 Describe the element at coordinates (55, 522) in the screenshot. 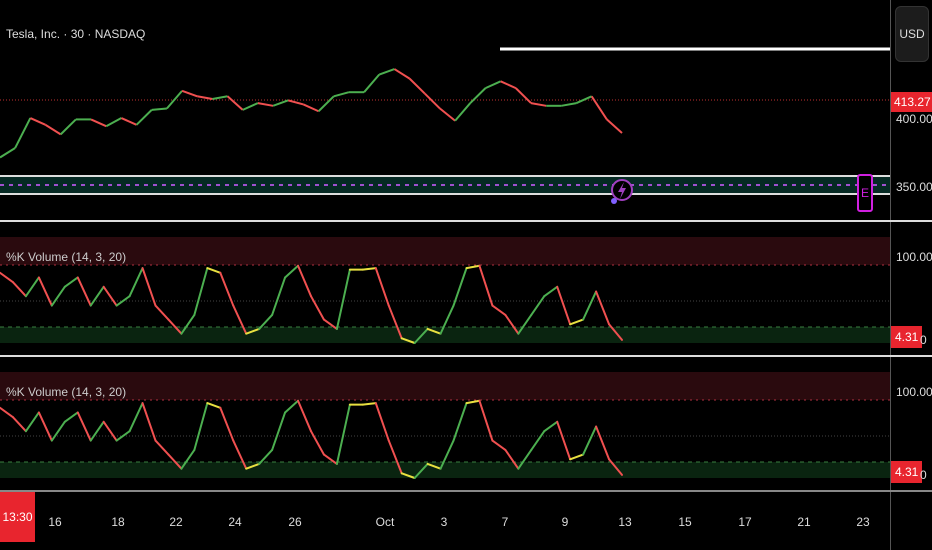

I see `time-axis-label: 16` at that location.